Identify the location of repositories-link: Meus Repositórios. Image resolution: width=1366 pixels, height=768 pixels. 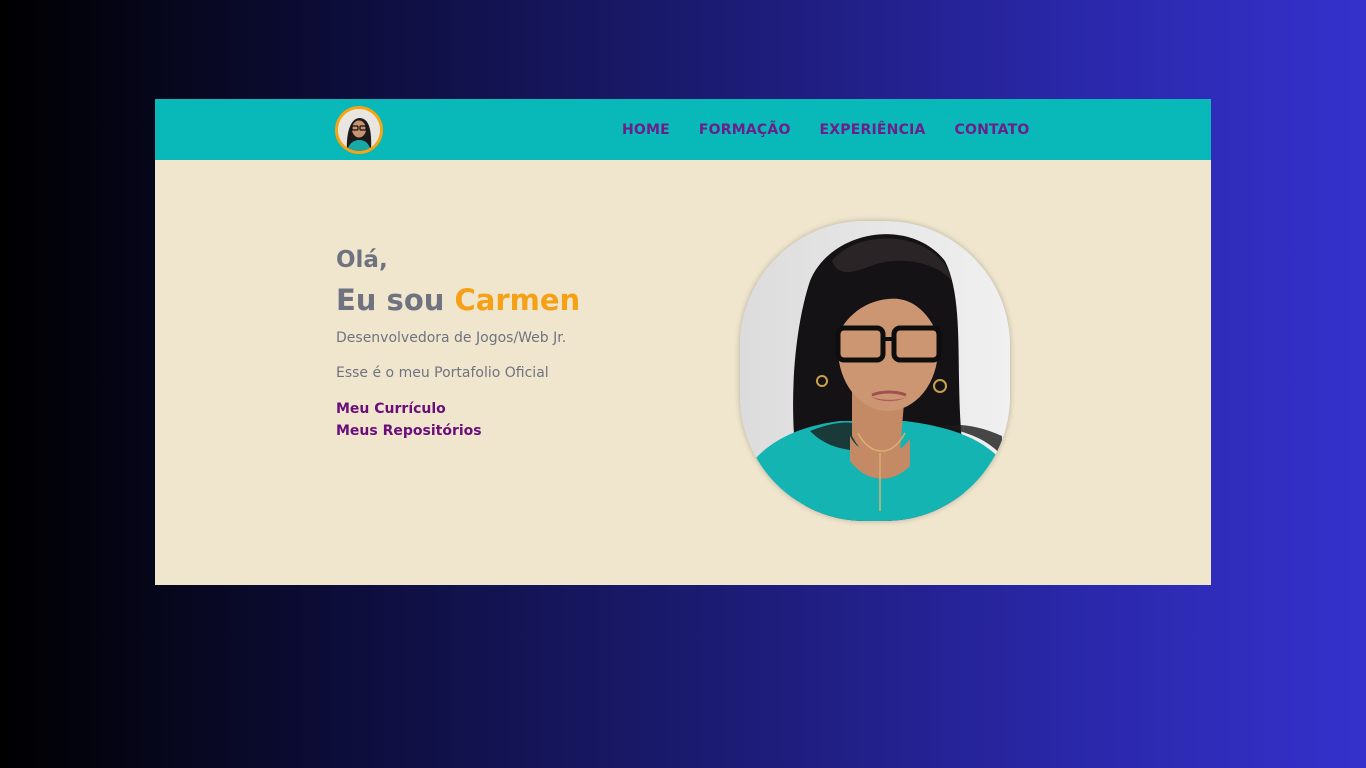
(458, 431).